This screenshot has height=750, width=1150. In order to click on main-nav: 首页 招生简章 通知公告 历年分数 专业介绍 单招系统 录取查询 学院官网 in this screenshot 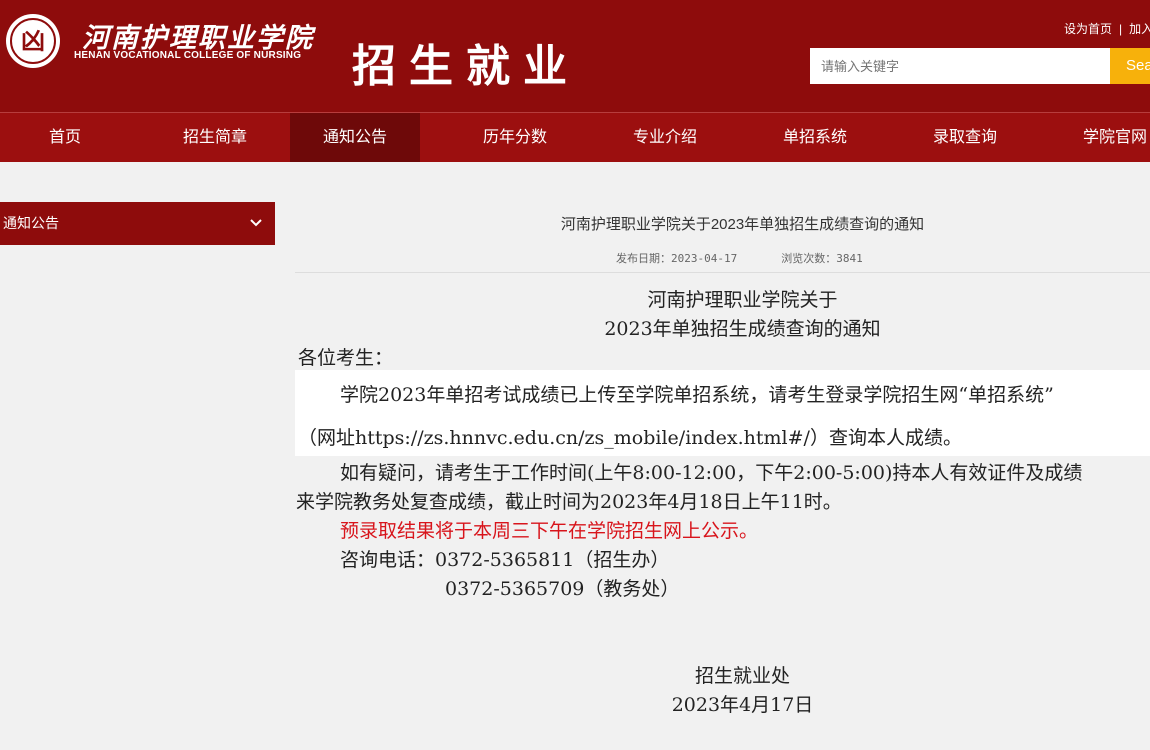, I will do `click(575, 137)`.